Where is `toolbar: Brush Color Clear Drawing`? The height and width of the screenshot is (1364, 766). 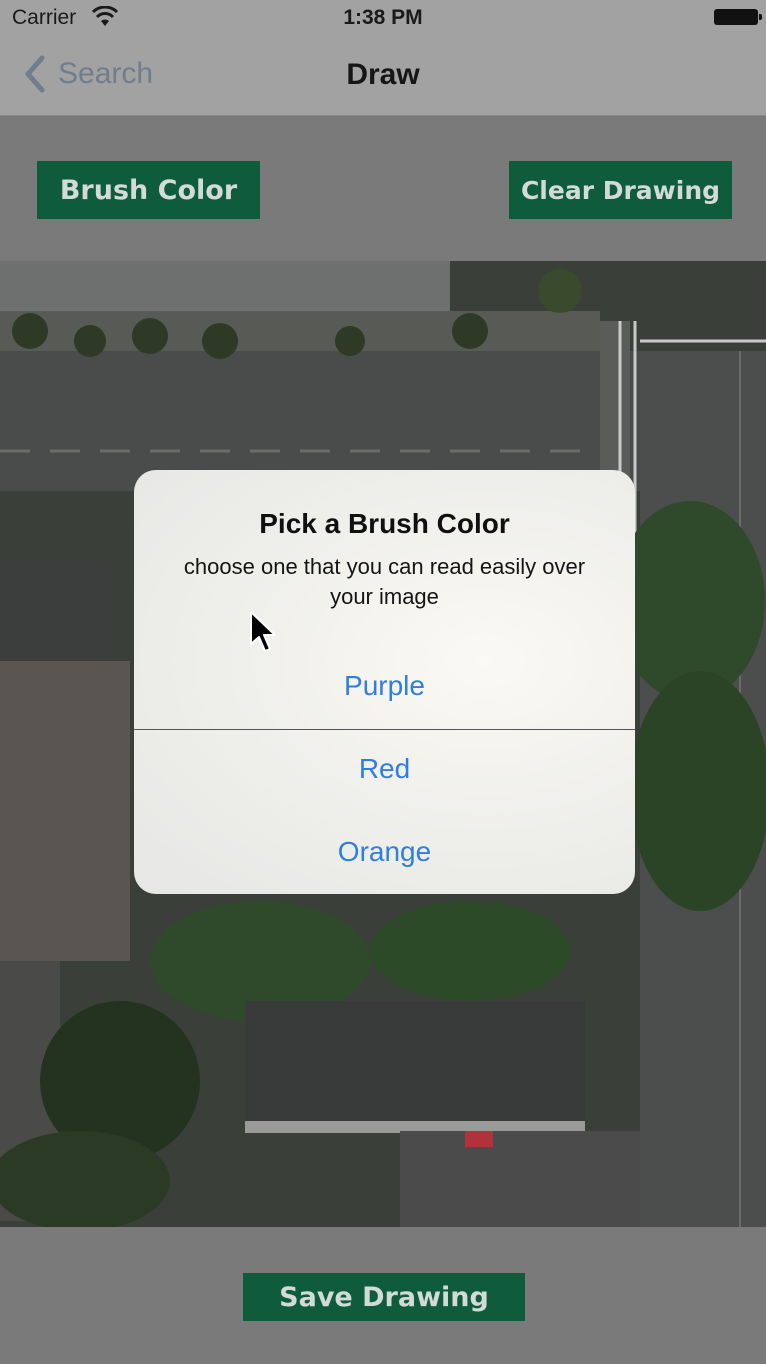 toolbar: Brush Color Clear Drawing is located at coordinates (383, 189).